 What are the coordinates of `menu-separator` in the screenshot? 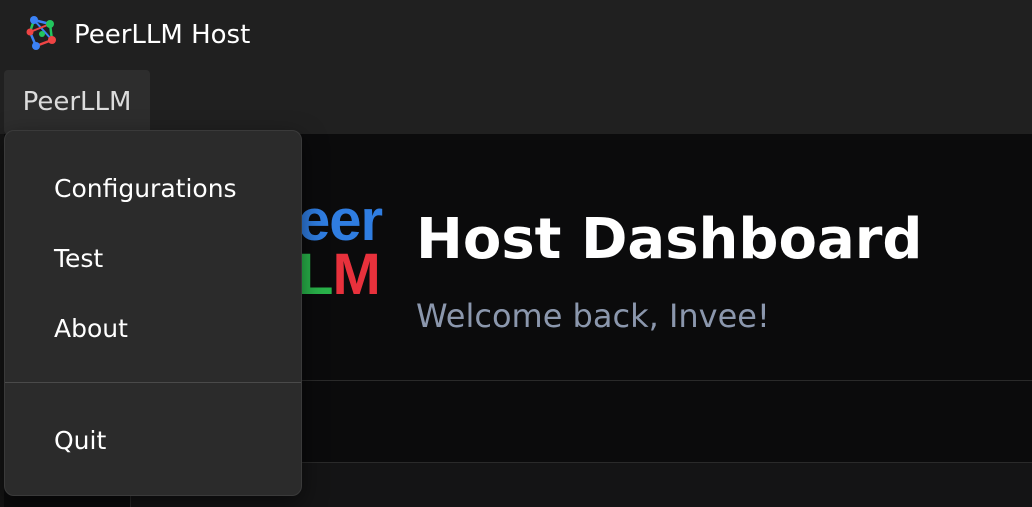 It's located at (153, 382).